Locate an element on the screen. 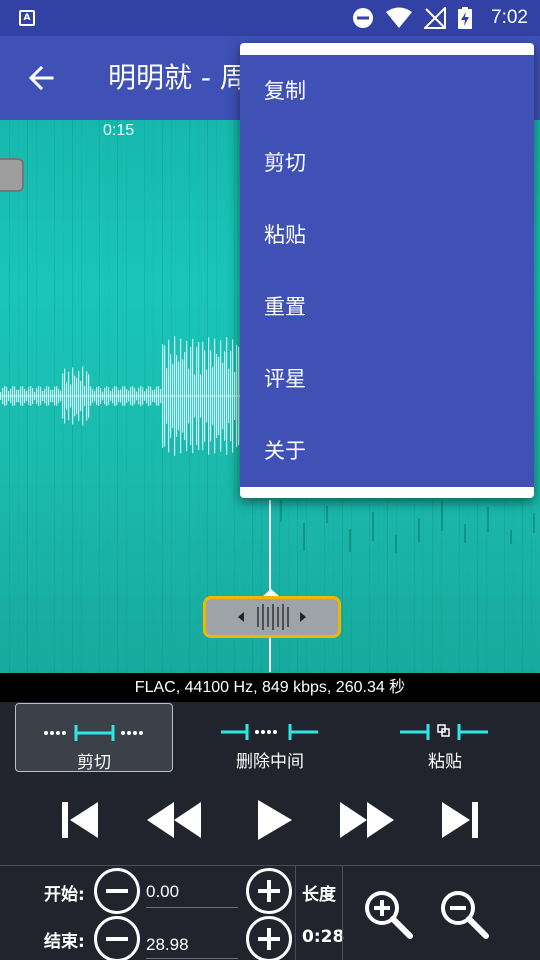  end-increase-button is located at coordinates (269, 938).